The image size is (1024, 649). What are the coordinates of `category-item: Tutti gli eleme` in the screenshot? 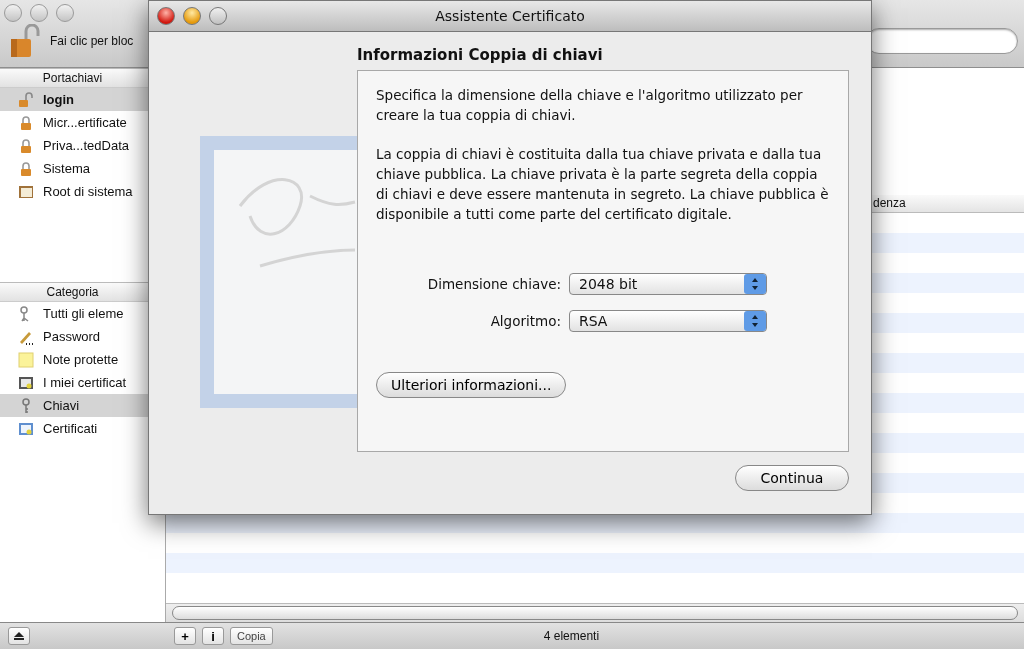 It's located at (82, 313).